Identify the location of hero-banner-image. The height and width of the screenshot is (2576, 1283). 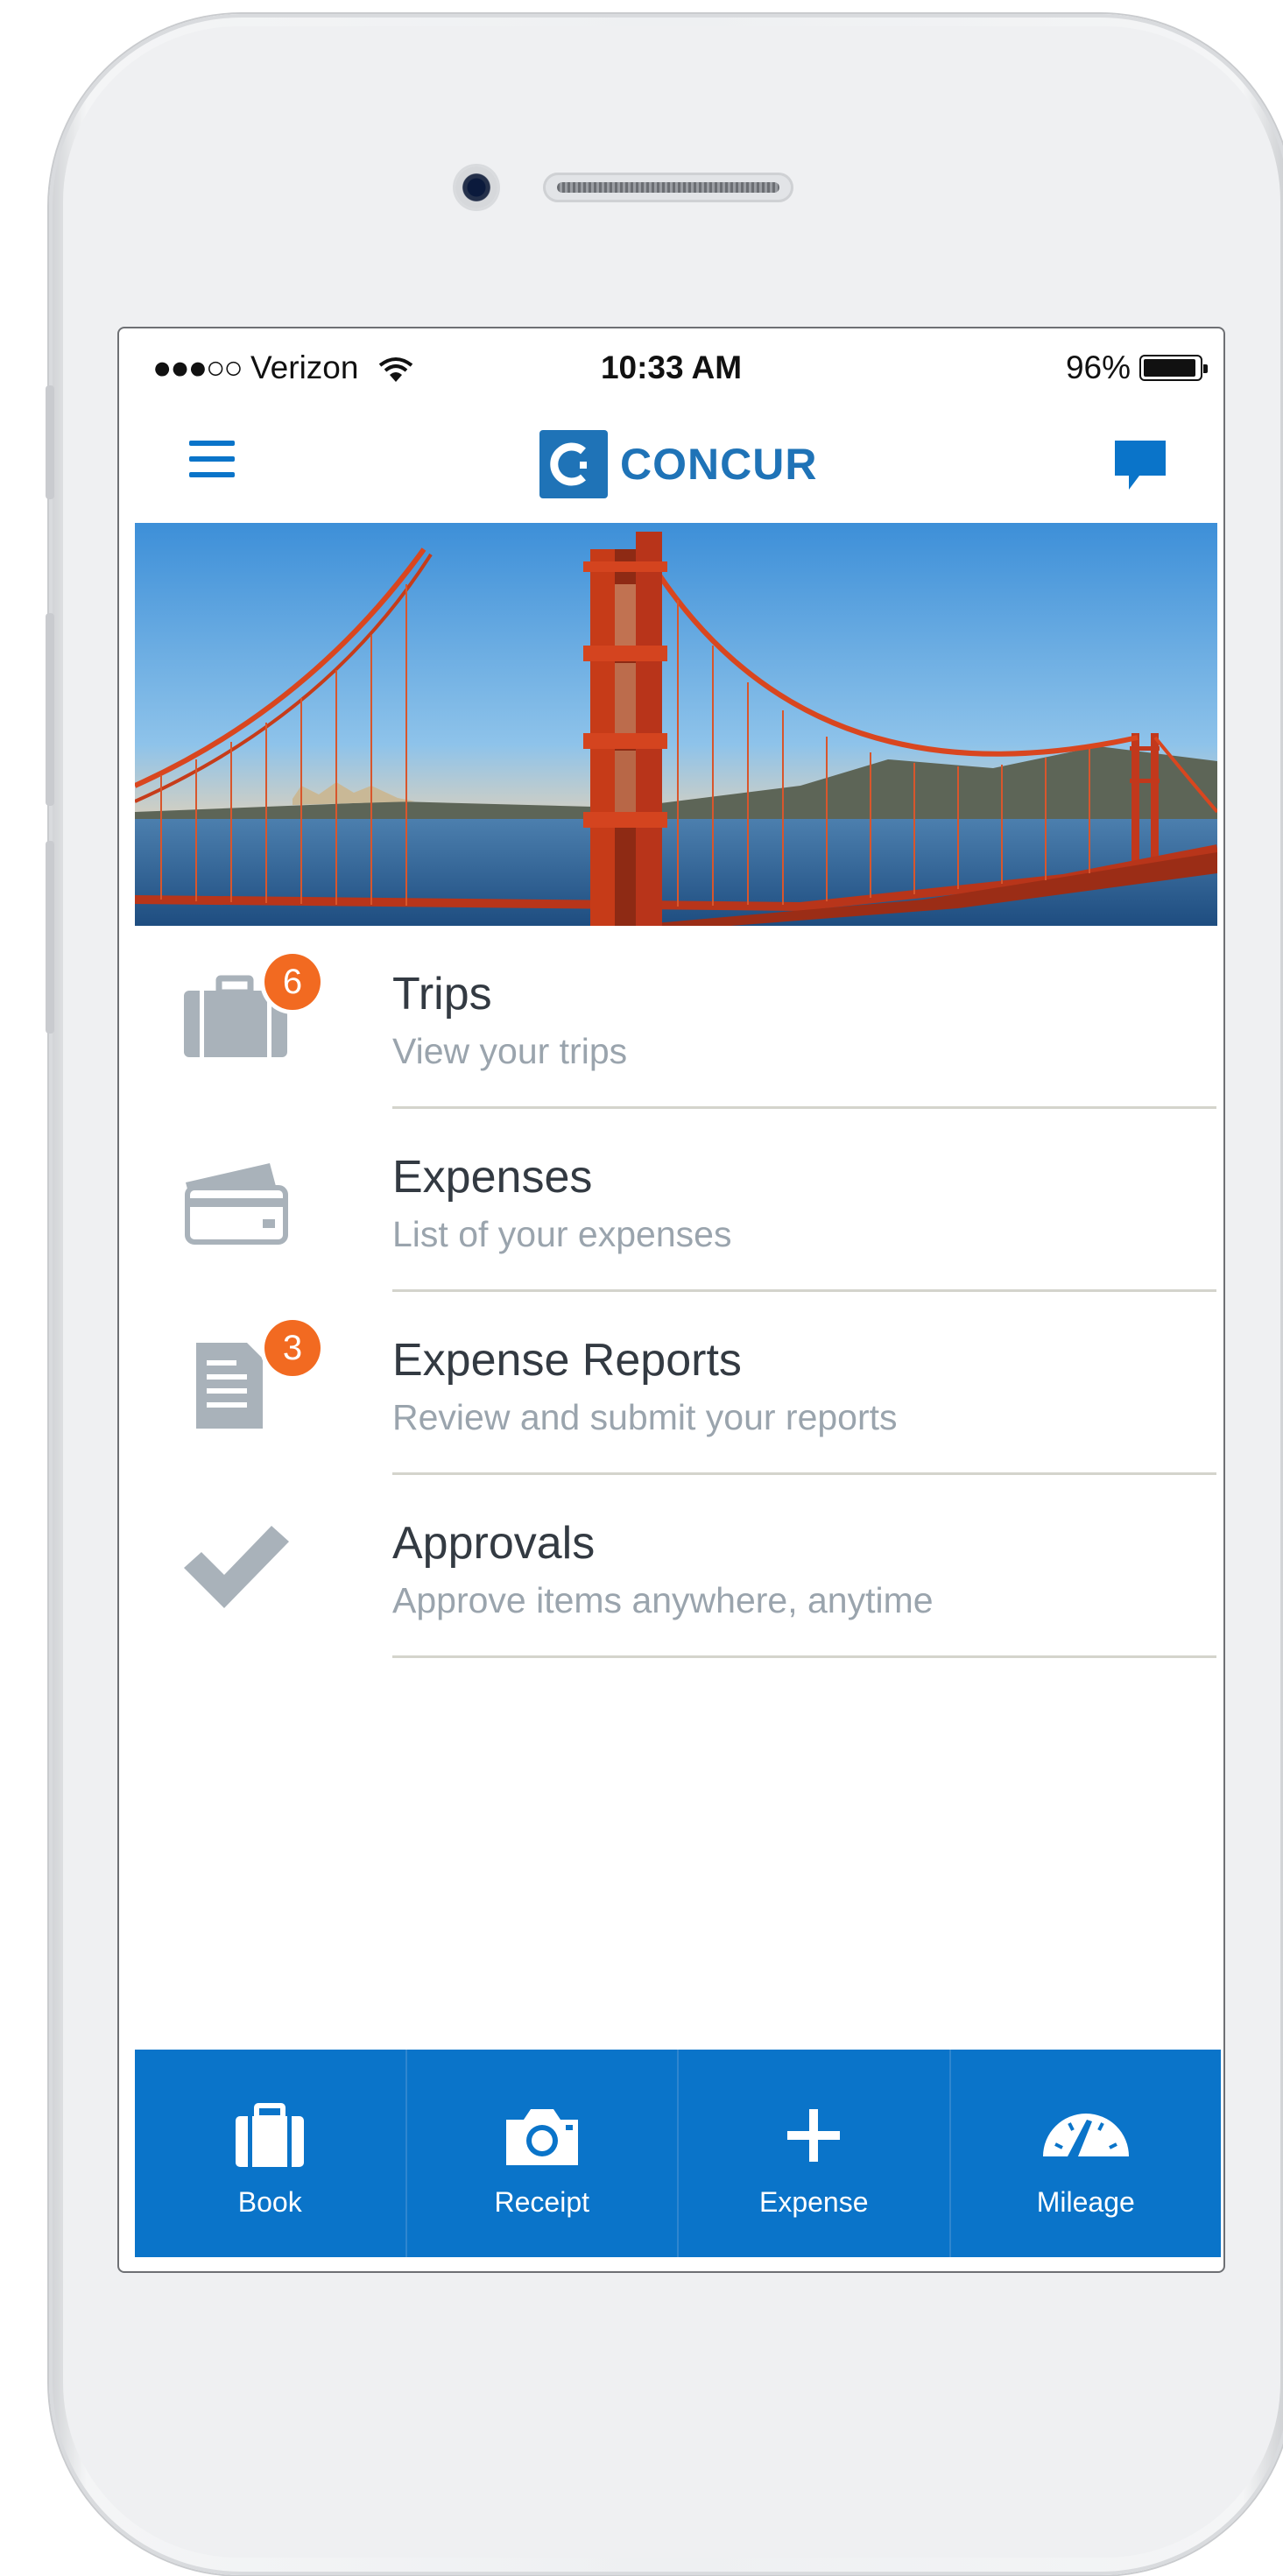
(676, 724).